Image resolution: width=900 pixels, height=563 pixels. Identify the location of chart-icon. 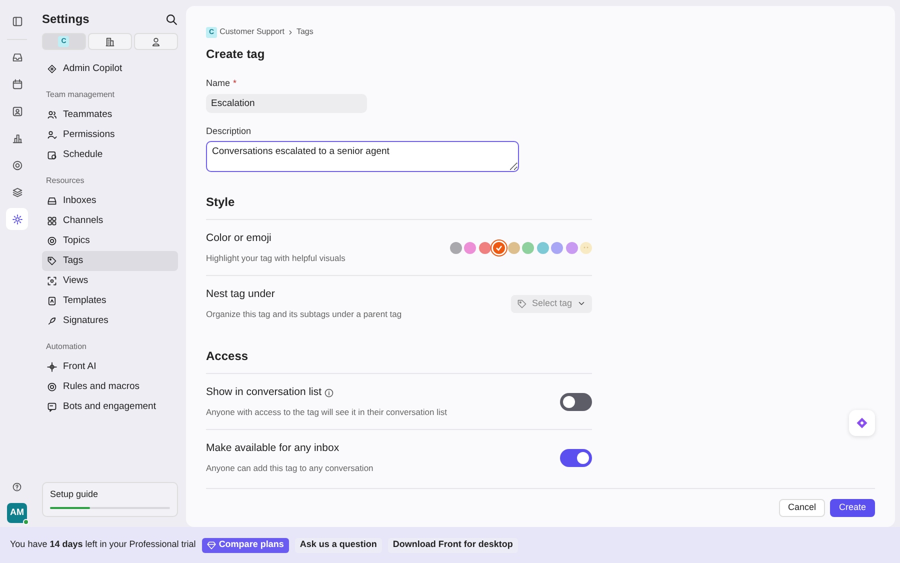
(17, 138).